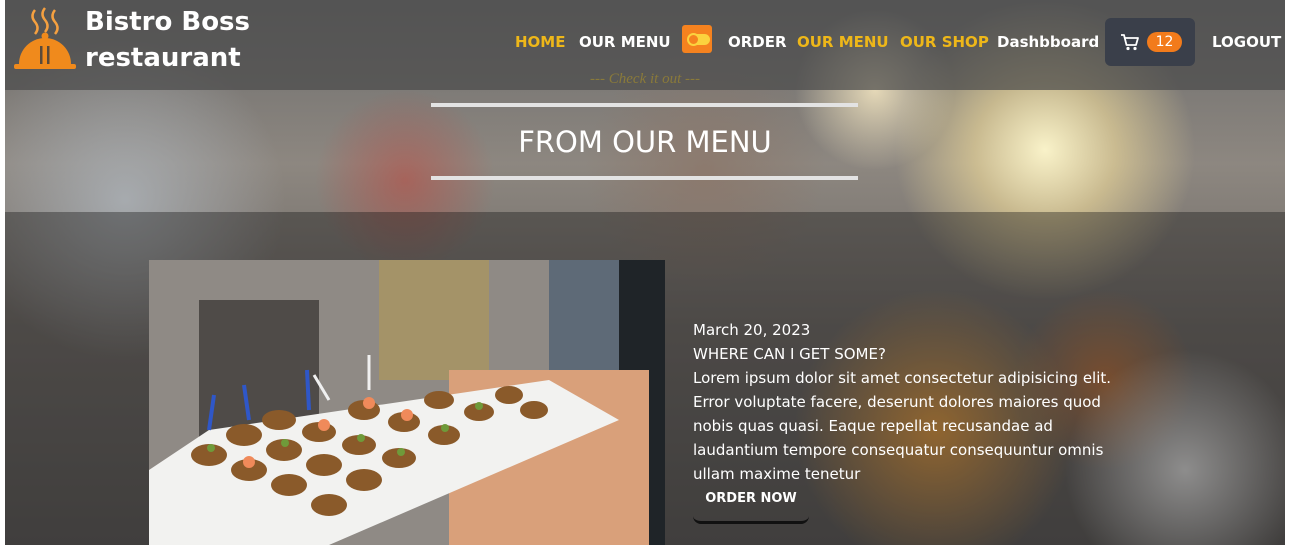 This screenshot has width=1290, height=545. I want to click on nav-our-shop: OUR SHOP, so click(944, 42).